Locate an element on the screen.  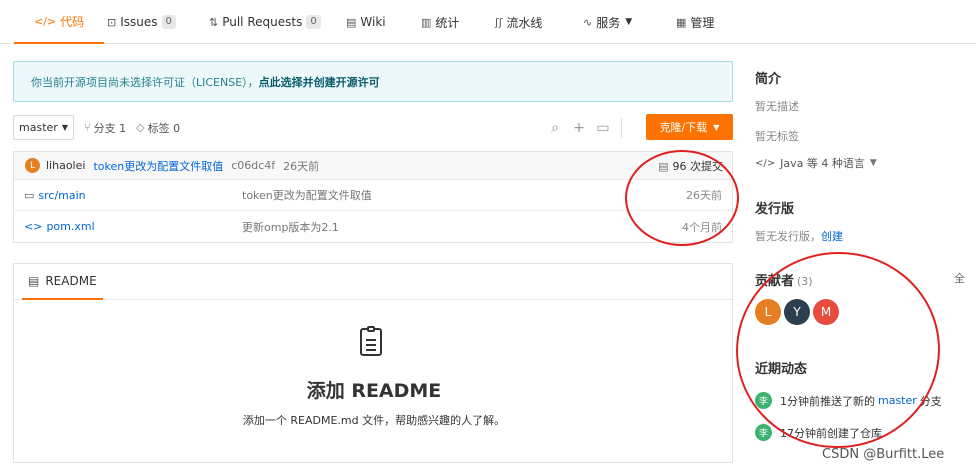
file-commit-message: token更改为配置文件取值 is located at coordinates (307, 195).